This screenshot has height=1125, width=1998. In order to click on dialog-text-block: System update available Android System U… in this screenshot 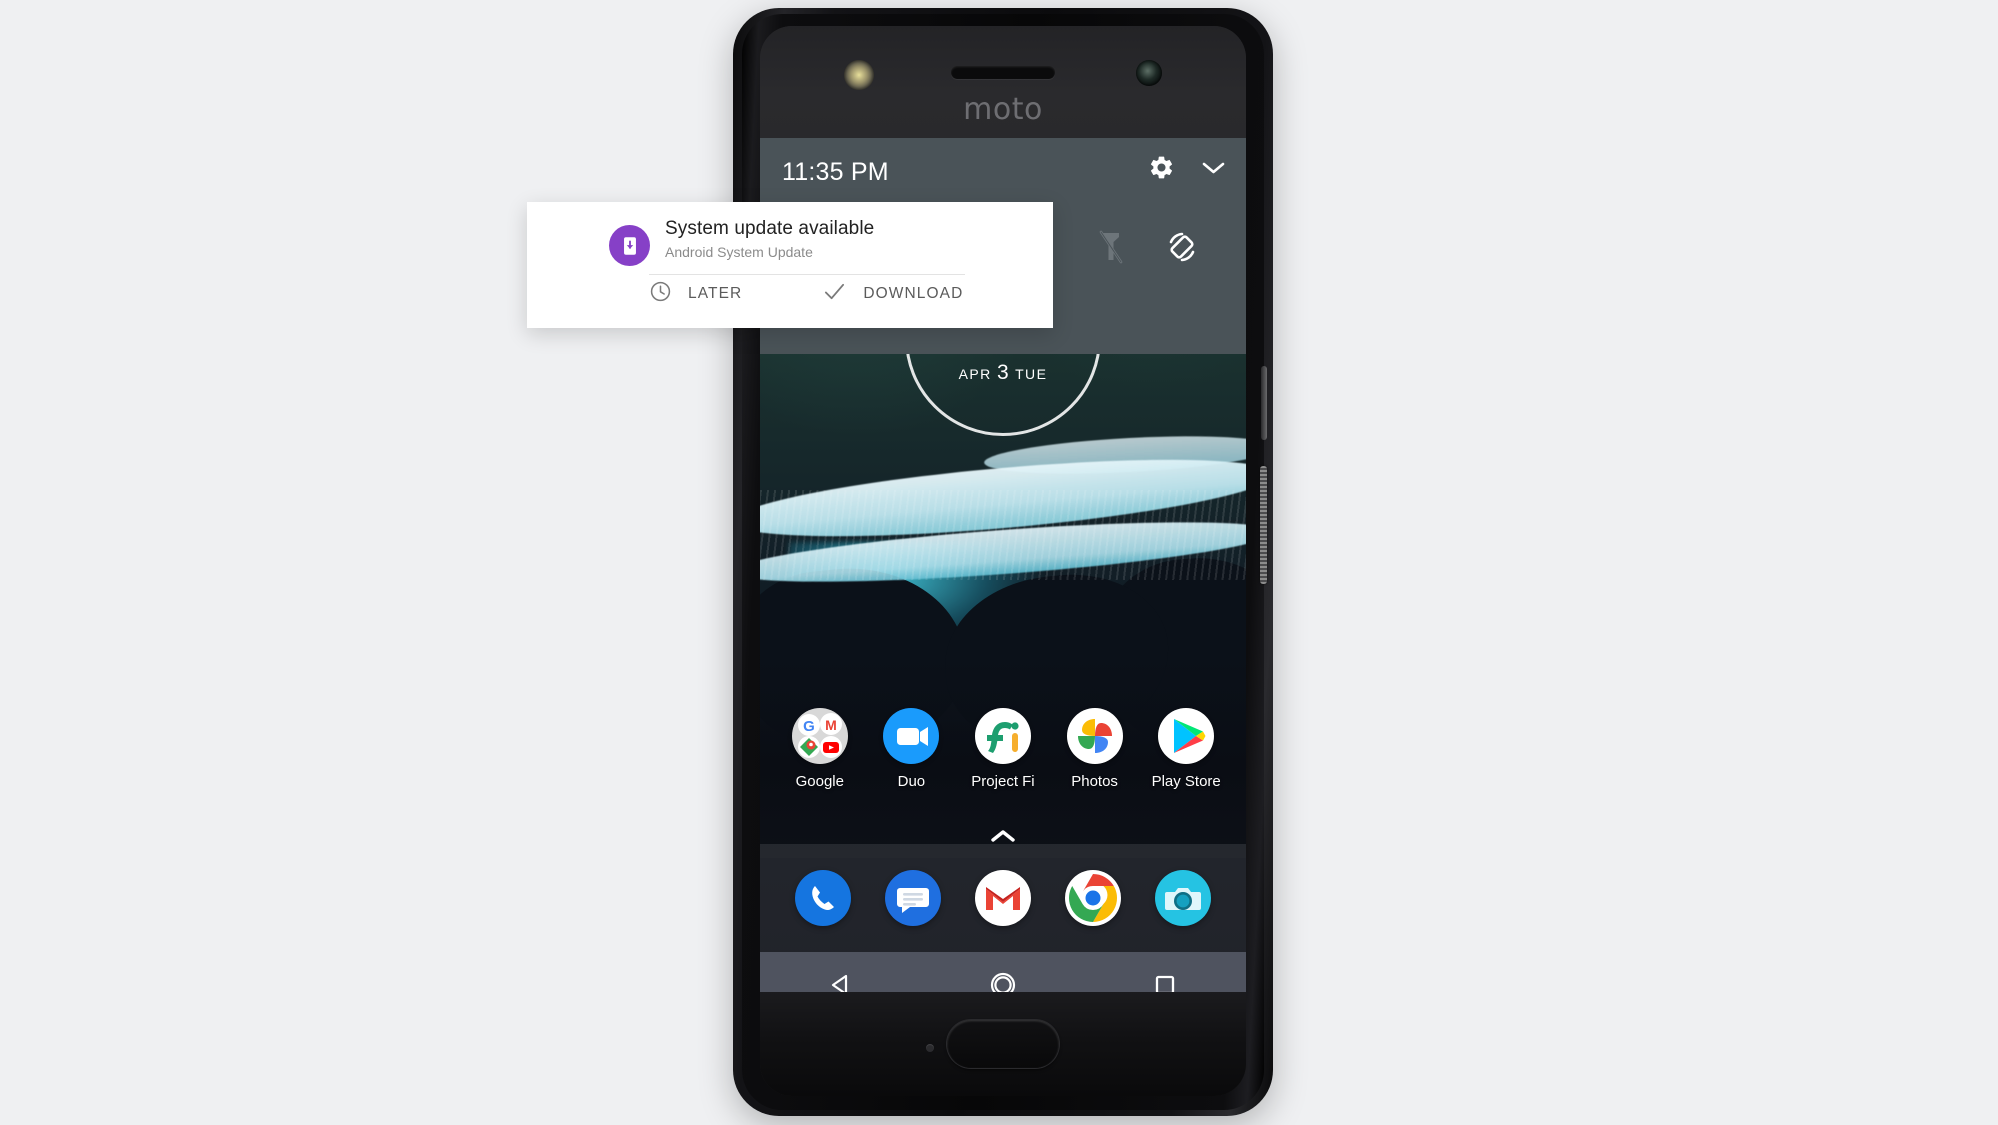, I will do `click(769, 239)`.